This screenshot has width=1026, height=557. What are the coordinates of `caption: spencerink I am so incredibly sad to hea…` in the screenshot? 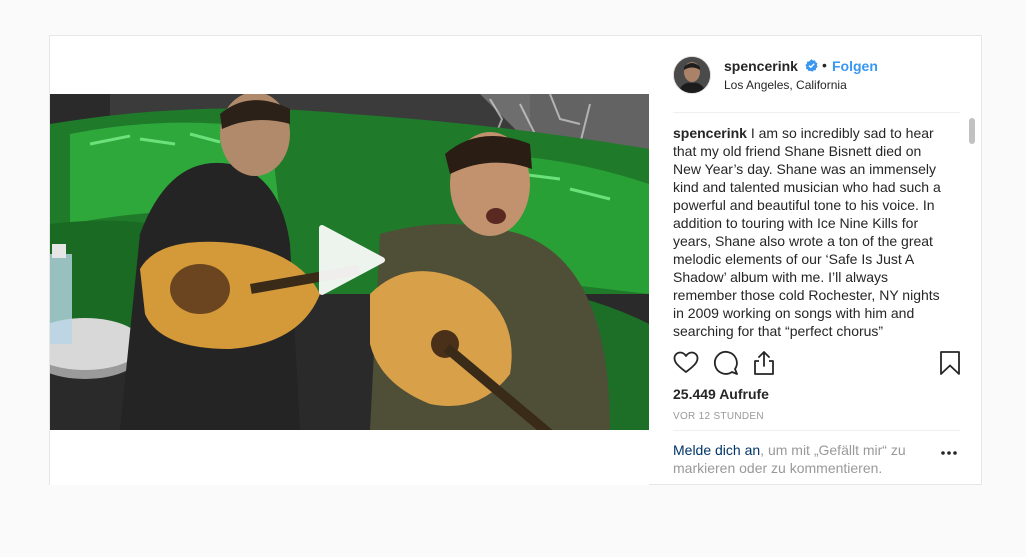 It's located at (810, 232).